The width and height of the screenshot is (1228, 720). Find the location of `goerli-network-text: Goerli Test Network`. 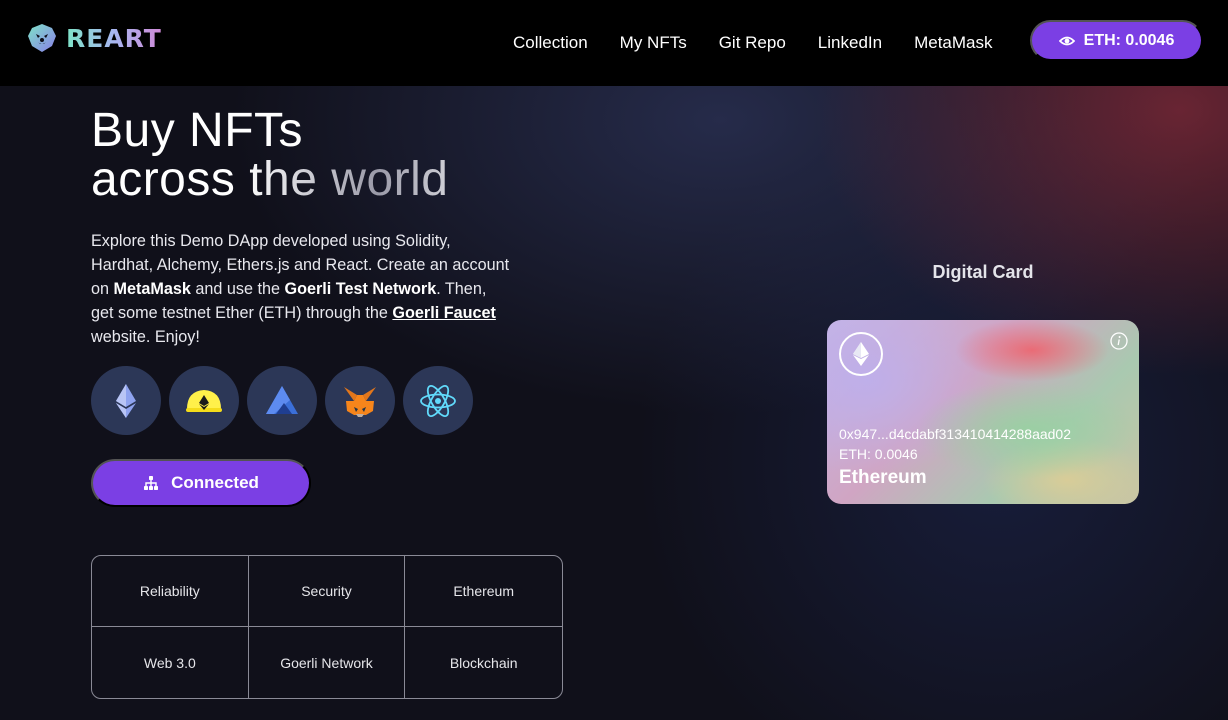

goerli-network-text: Goerli Test Network is located at coordinates (360, 289).